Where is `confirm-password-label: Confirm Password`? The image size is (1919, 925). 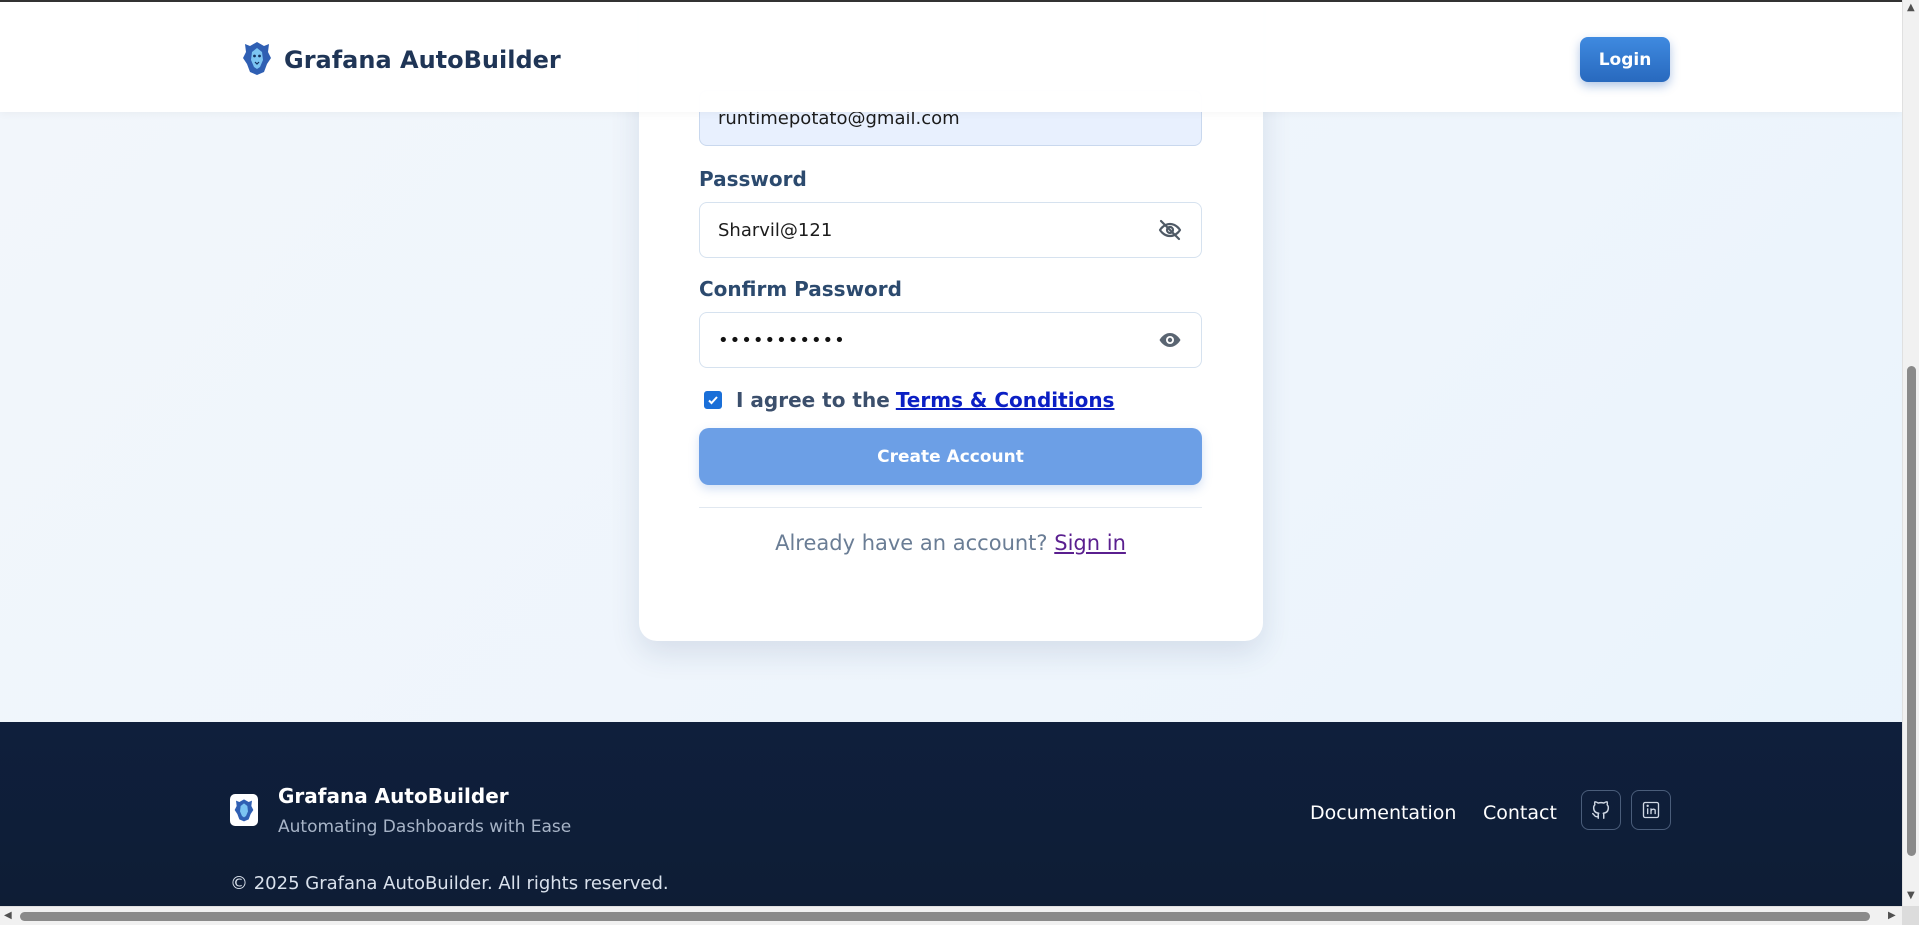
confirm-password-label: Confirm Password is located at coordinates (800, 289).